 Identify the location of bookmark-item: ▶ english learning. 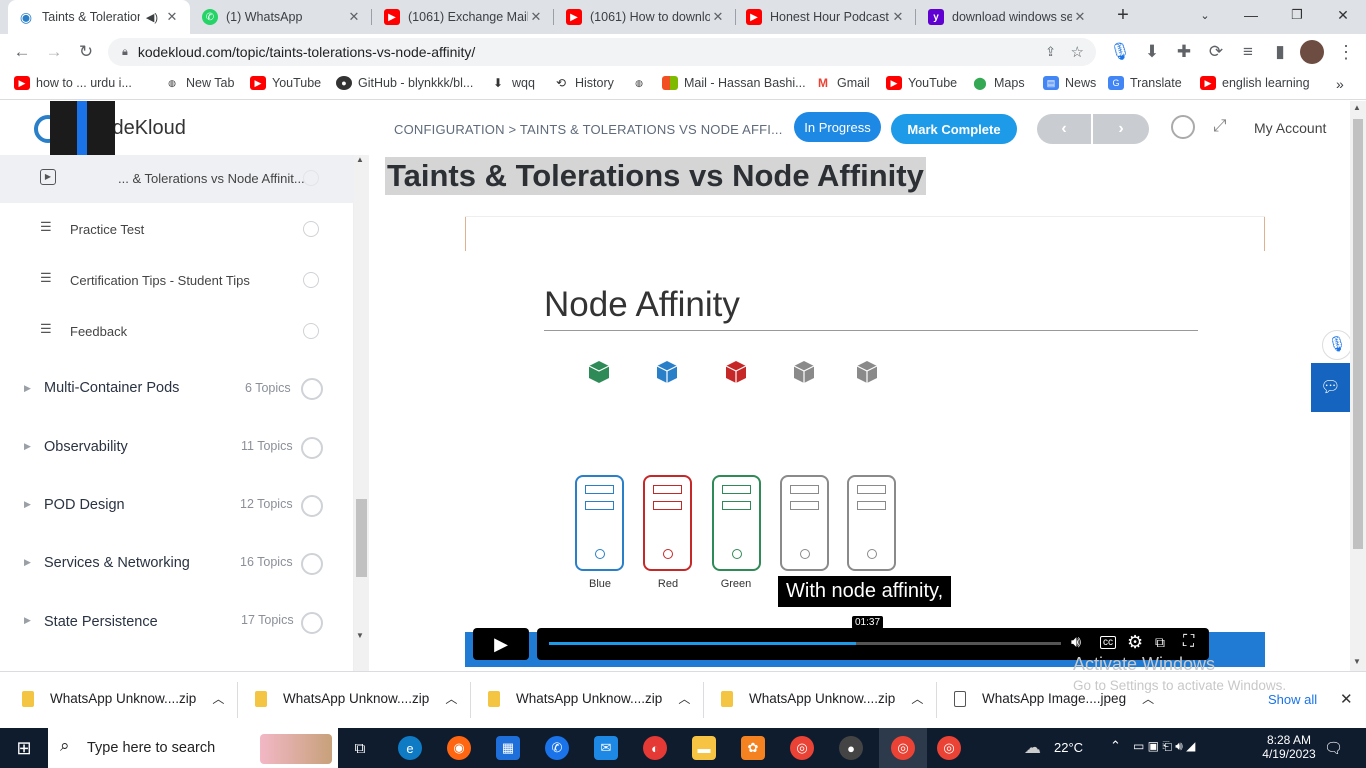
(1255, 83).